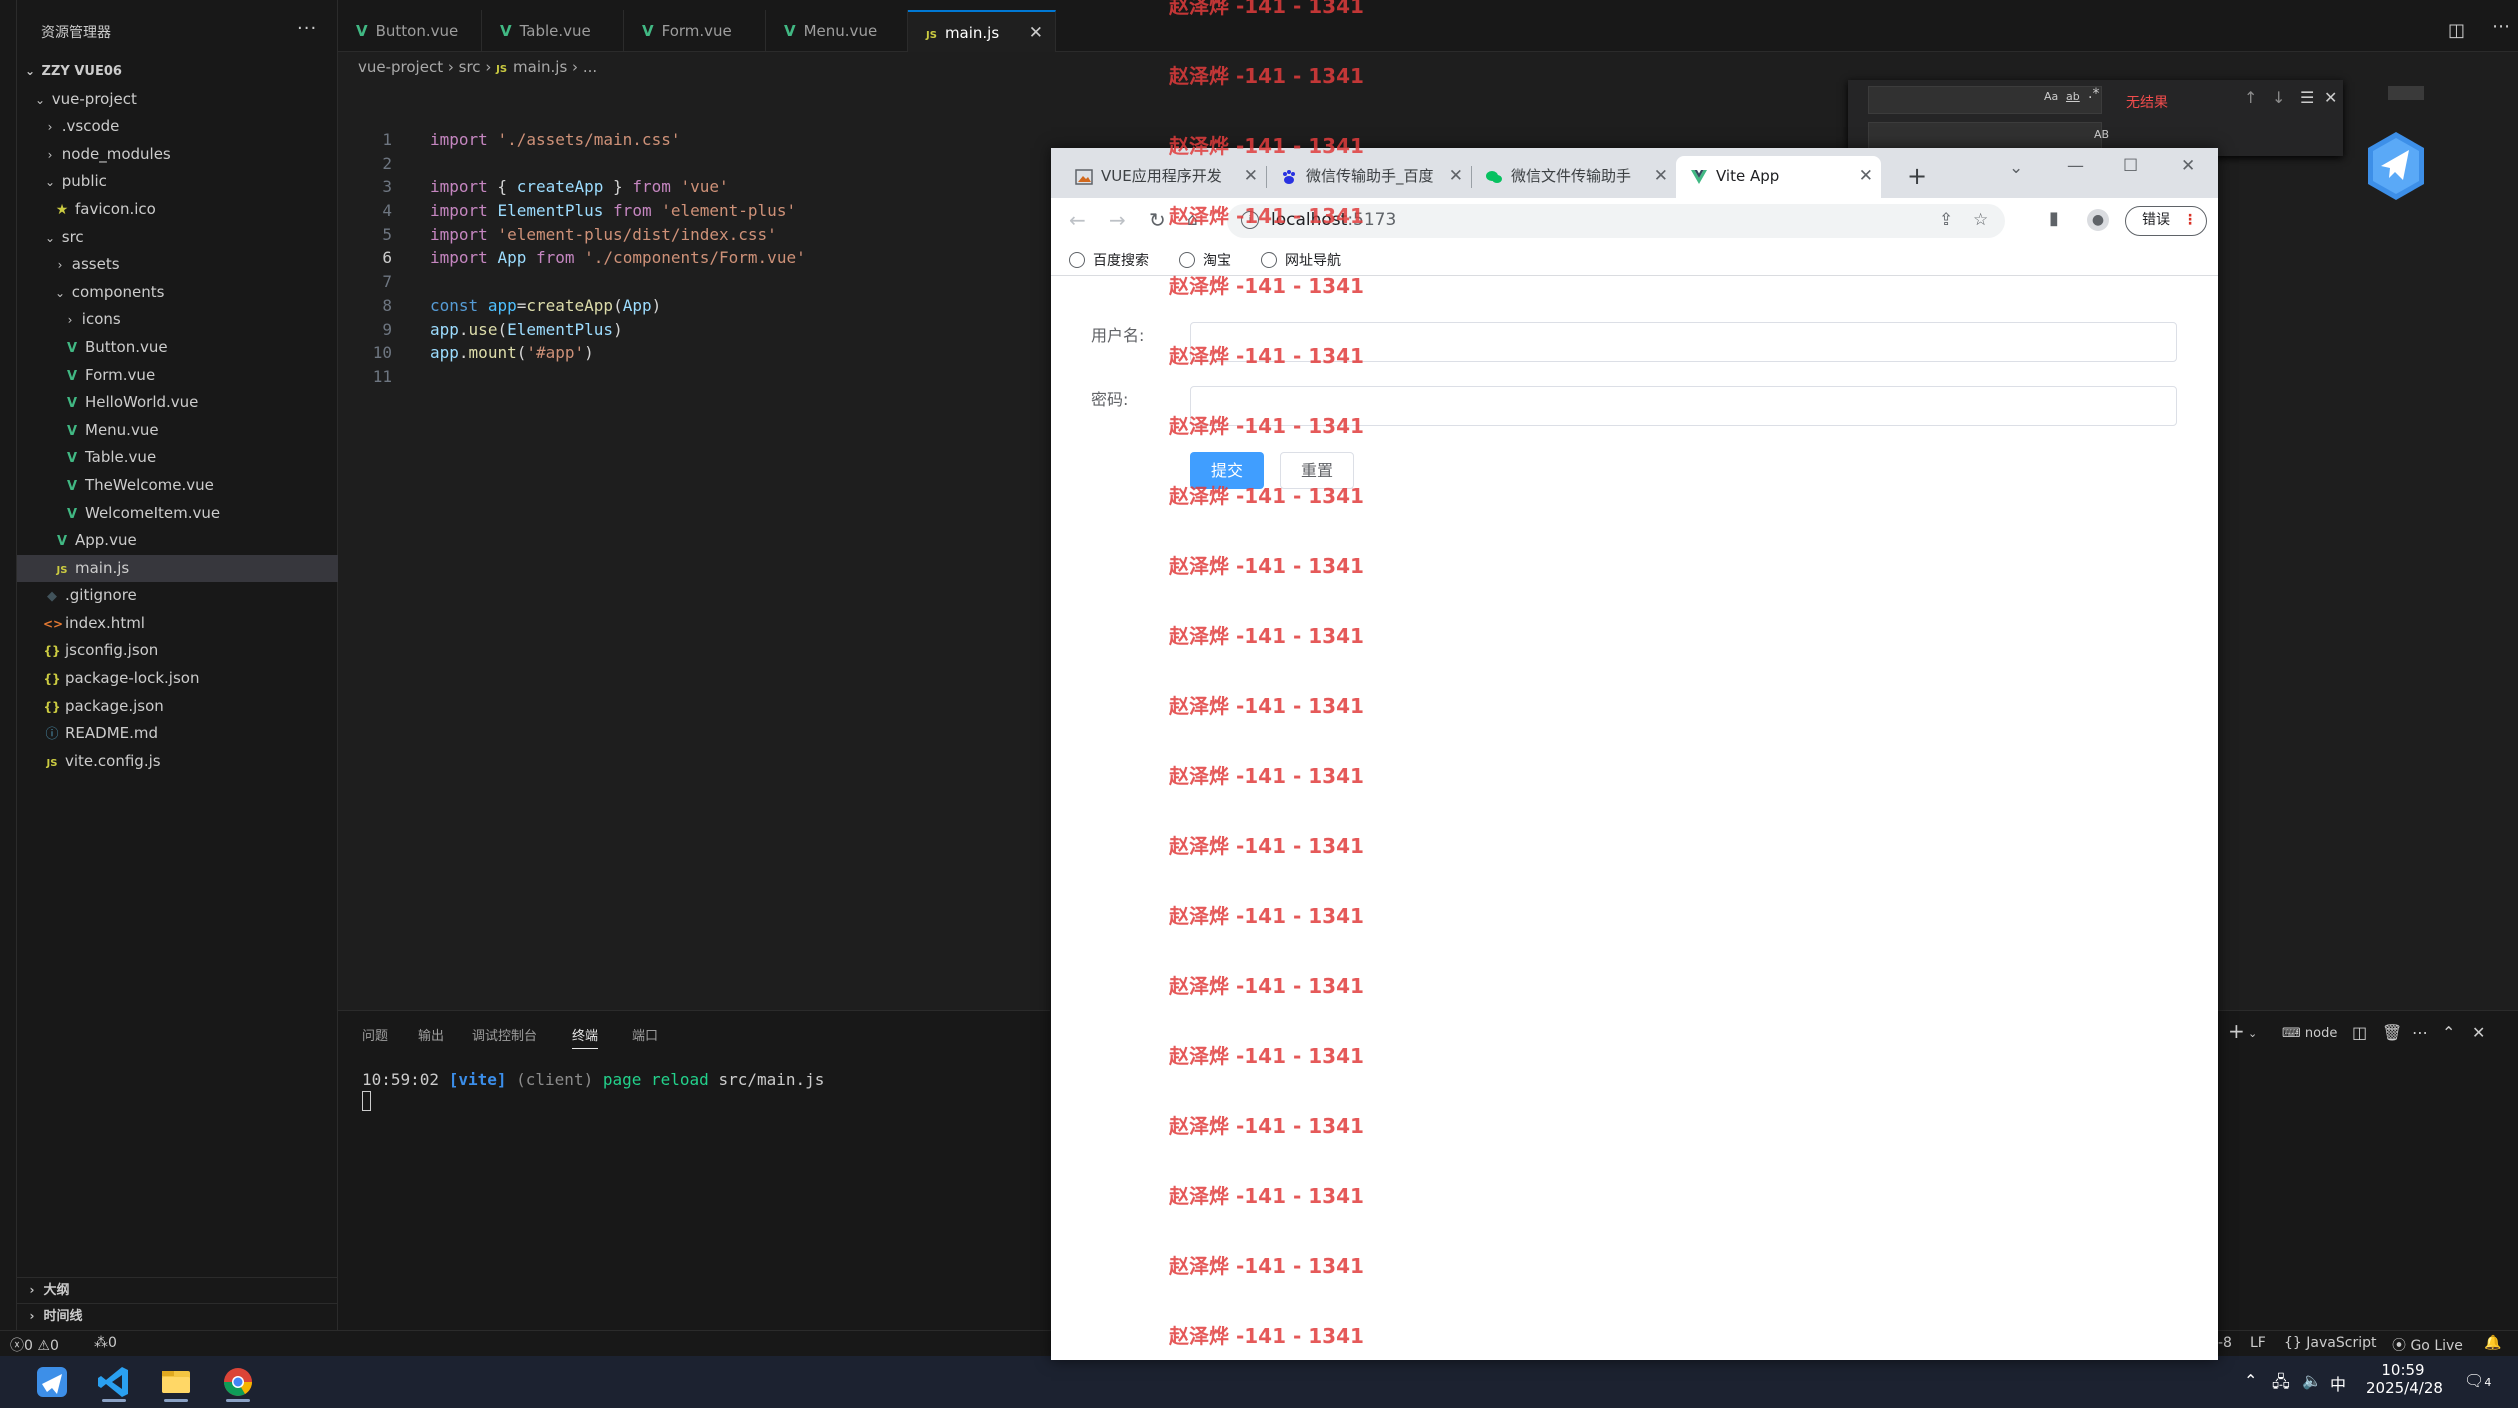  Describe the element at coordinates (2338, 1383) in the screenshot. I see `ime-indicator: 中` at that location.